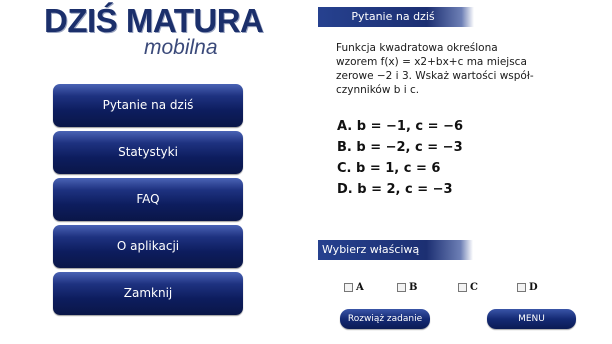  Describe the element at coordinates (417, 48) in the screenshot. I see `question-line: Funkcja kwadratowa określona` at that location.